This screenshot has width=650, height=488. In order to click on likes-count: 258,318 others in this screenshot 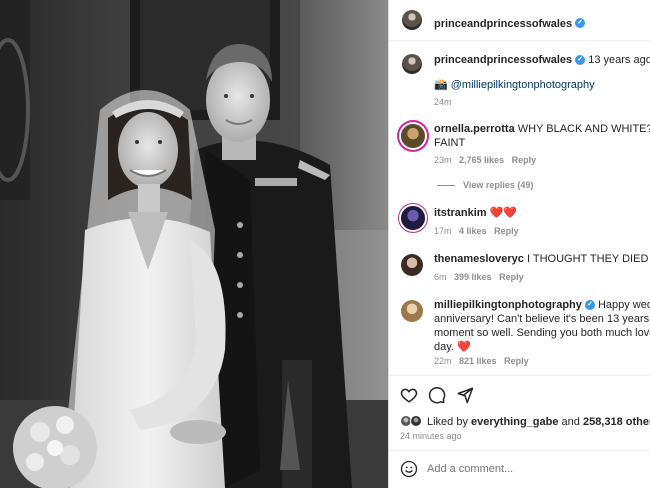, I will do `click(616, 422)`.